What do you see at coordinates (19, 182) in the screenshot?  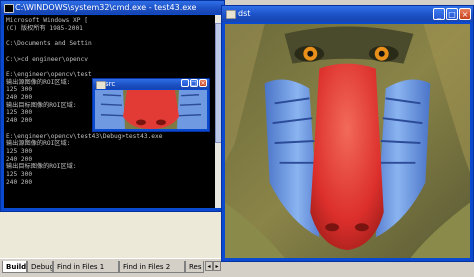 I see `console-line: 240 200` at bounding box center [19, 182].